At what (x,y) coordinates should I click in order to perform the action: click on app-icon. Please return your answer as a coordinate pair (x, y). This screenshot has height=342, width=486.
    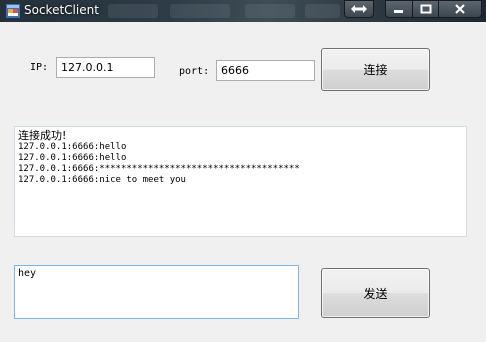
    Looking at the image, I should click on (13, 11).